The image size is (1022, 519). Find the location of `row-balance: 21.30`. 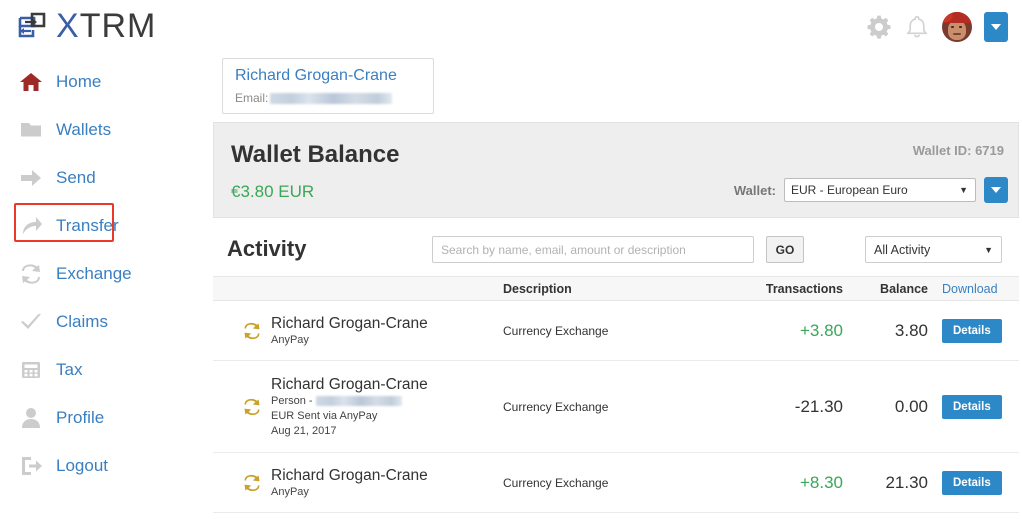

row-balance: 21.30 is located at coordinates (906, 482).